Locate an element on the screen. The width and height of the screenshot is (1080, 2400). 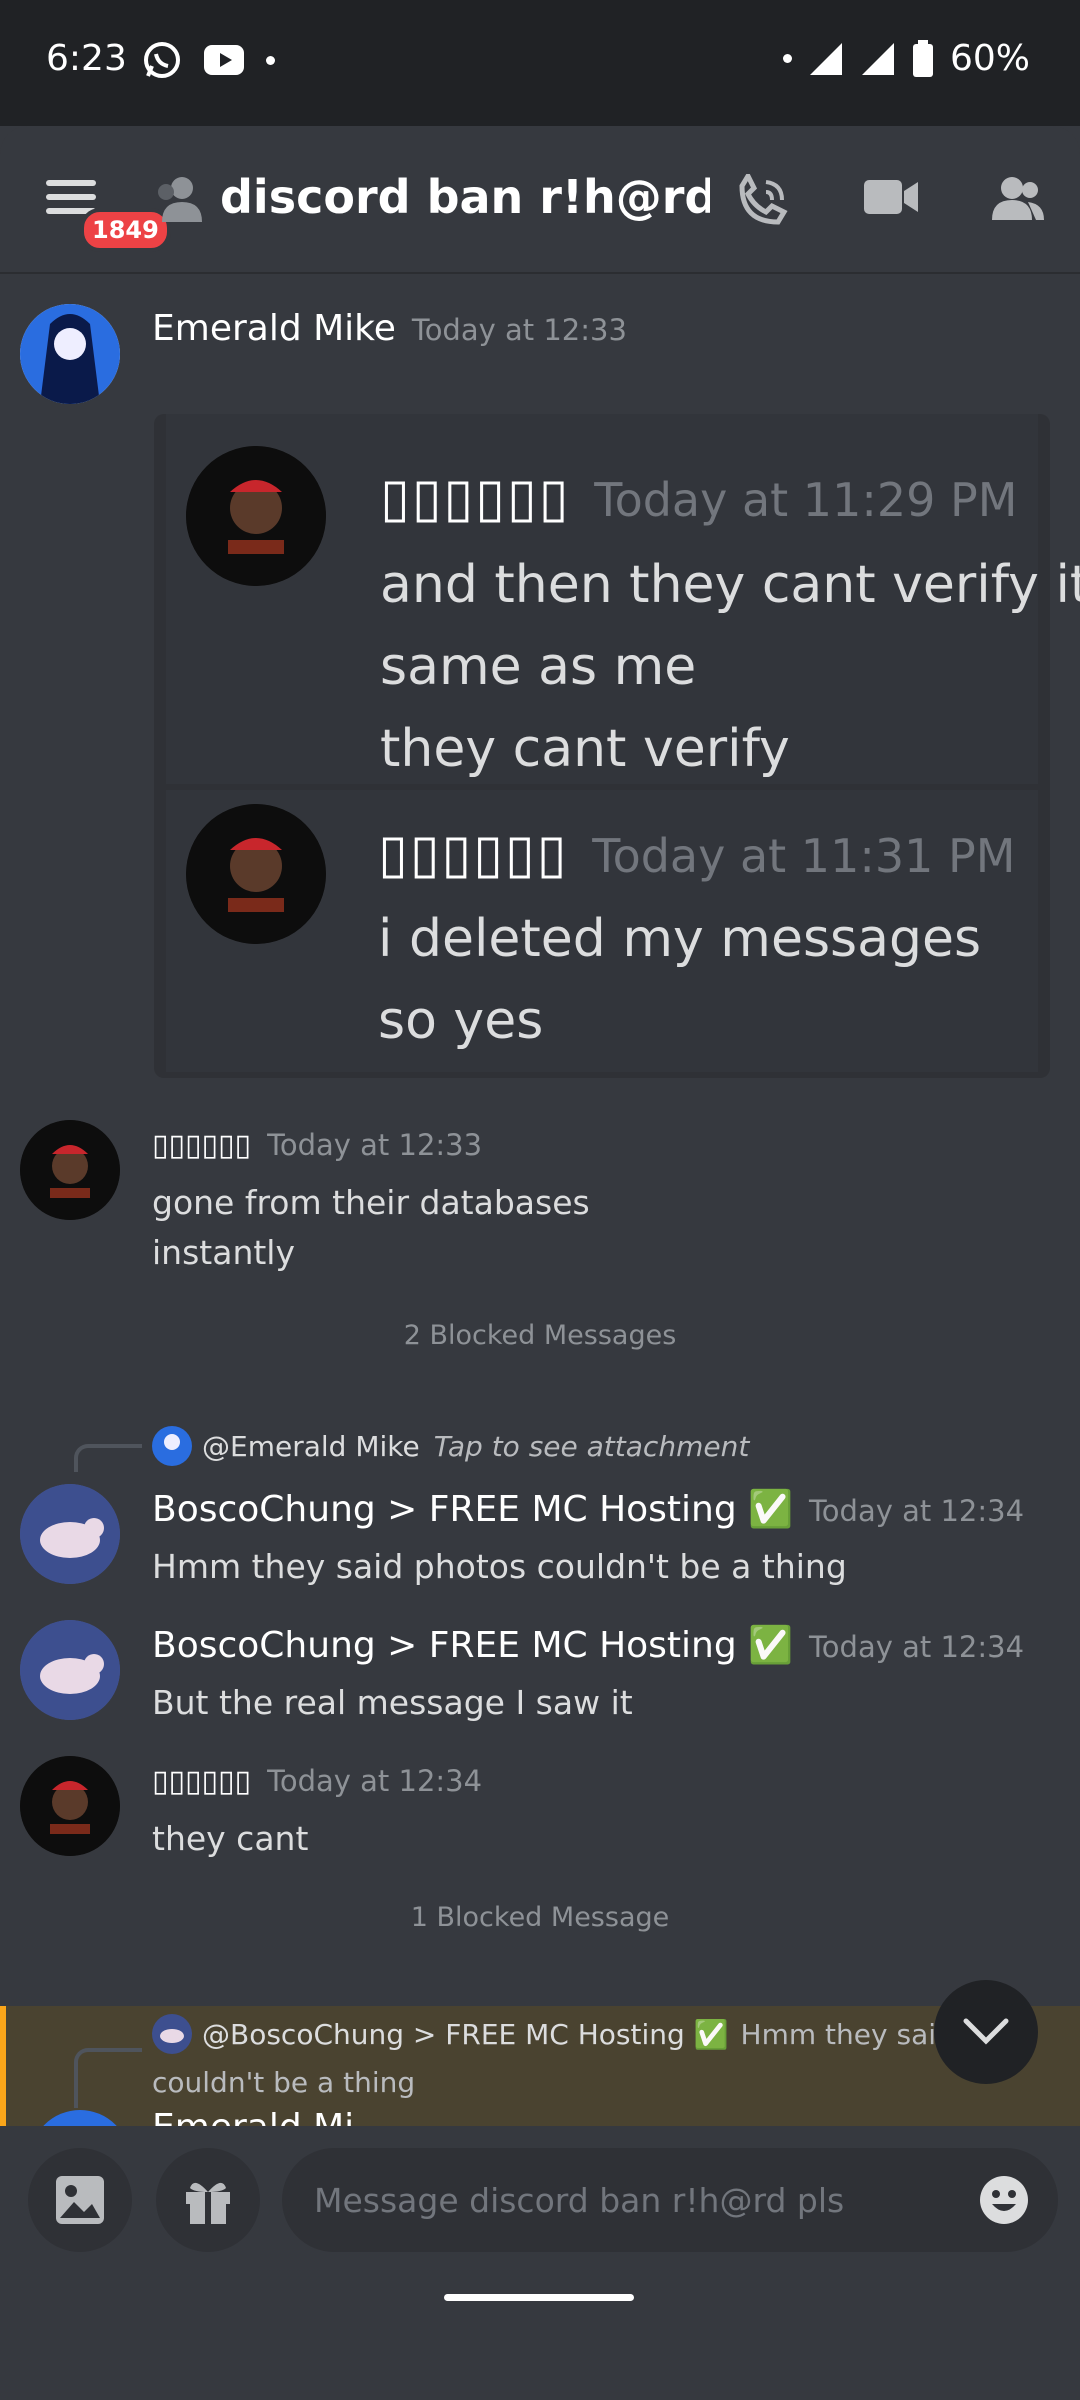
image-icon is located at coordinates (80, 2200).